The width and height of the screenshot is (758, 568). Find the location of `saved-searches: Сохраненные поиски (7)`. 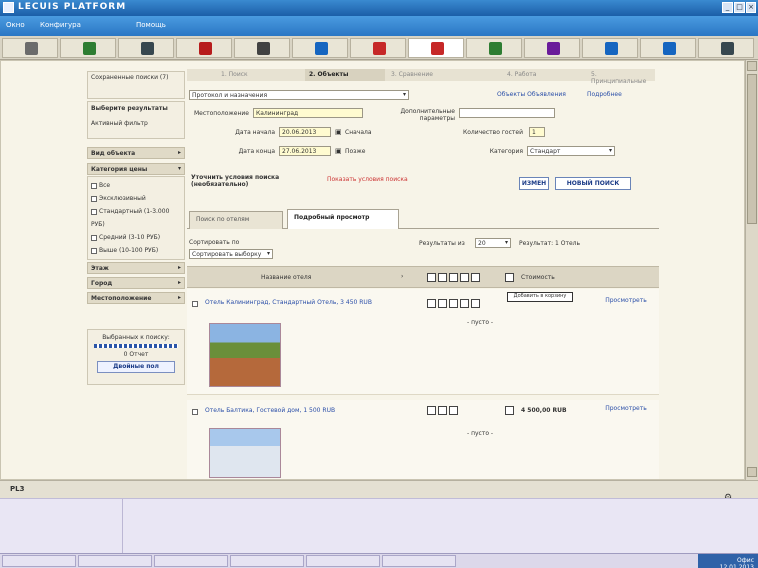

saved-searches: Сохраненные поиски (7) is located at coordinates (136, 85).